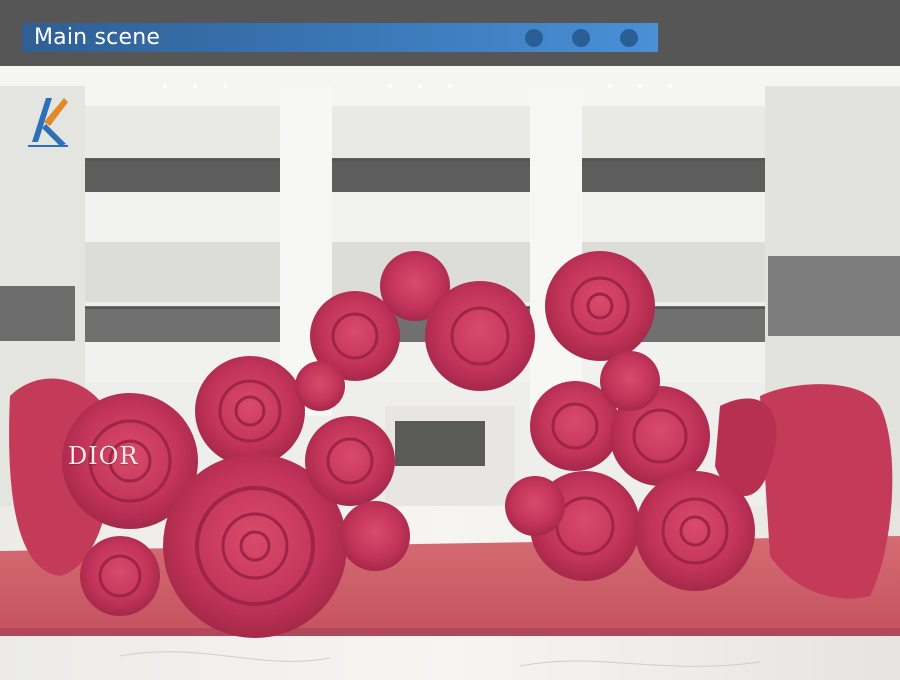  I want to click on page-title: Main scene, so click(97, 37).